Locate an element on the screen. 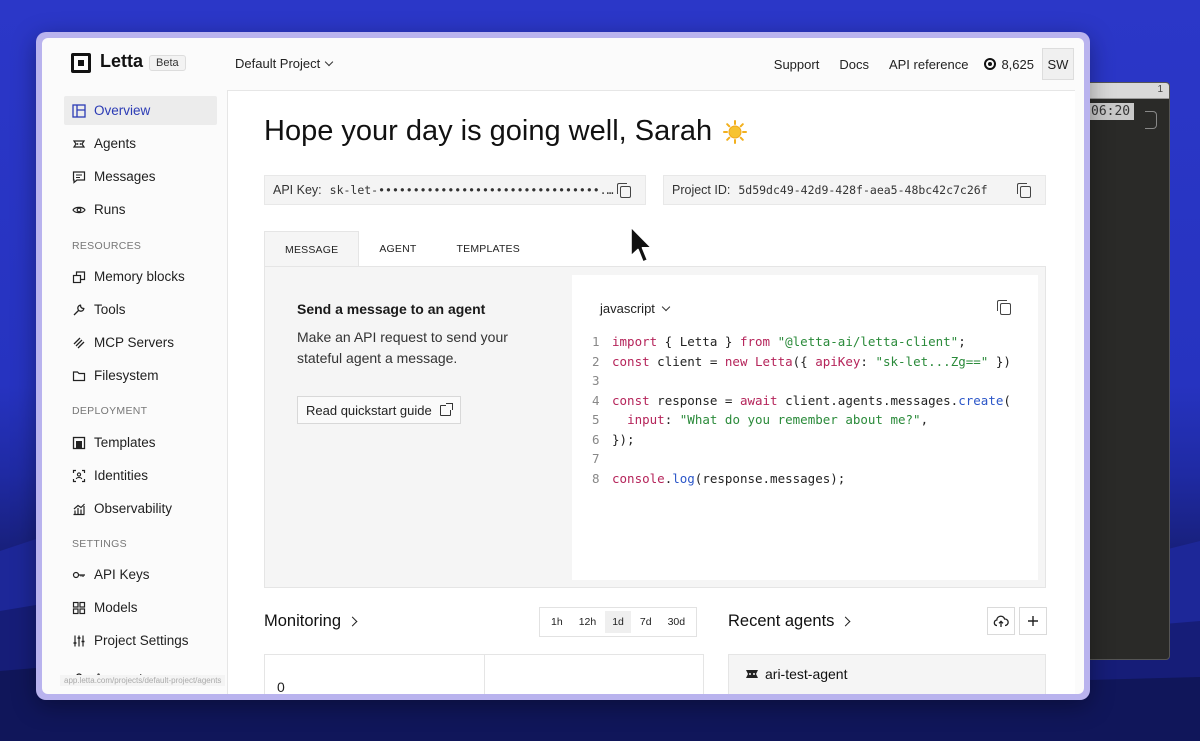 The image size is (1200, 741). terminal-titlebar: 1 is located at coordinates (1125, 91).